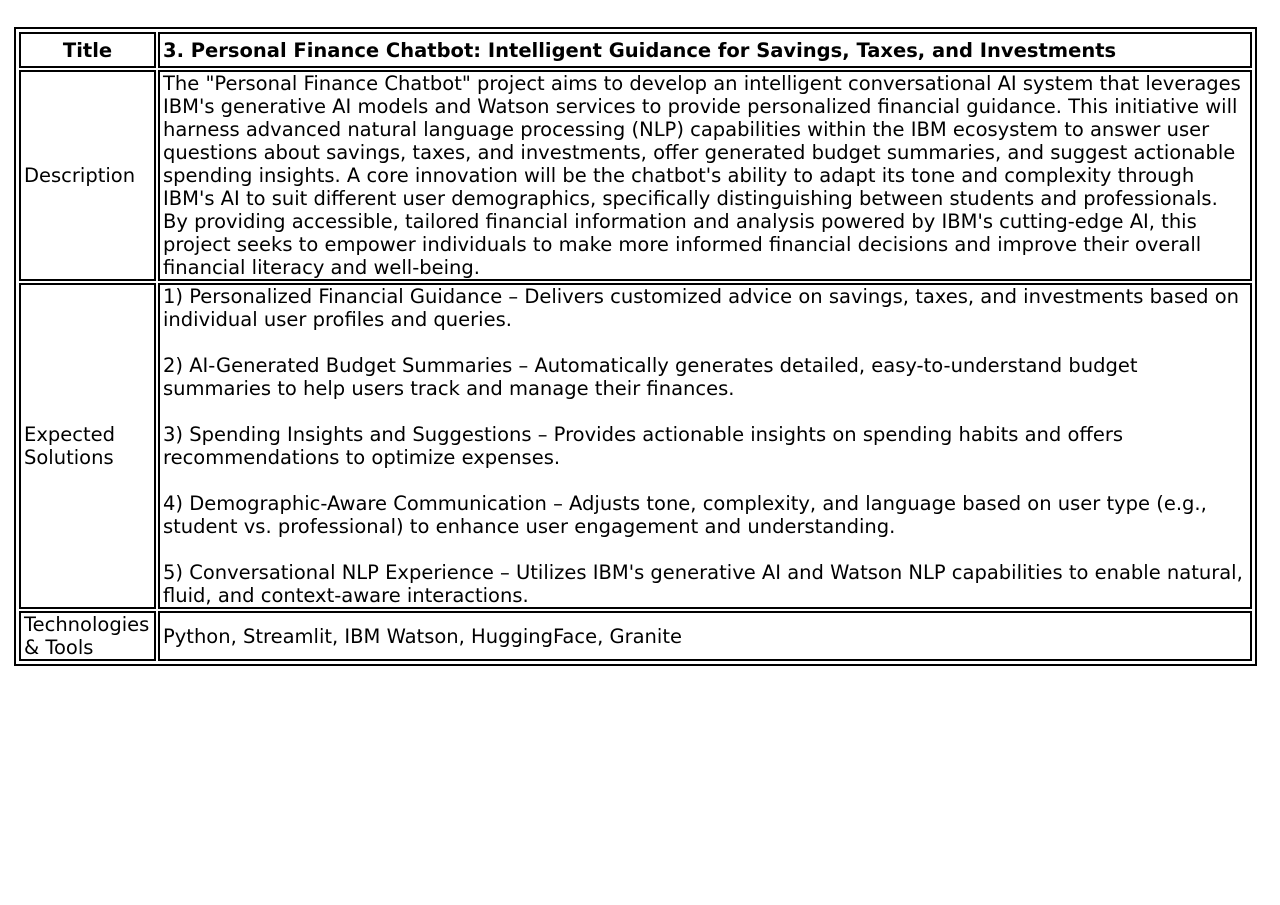 Image resolution: width=1280 pixels, height=905 pixels. What do you see at coordinates (87, 175) in the screenshot?
I see `description-label: Description` at bounding box center [87, 175].